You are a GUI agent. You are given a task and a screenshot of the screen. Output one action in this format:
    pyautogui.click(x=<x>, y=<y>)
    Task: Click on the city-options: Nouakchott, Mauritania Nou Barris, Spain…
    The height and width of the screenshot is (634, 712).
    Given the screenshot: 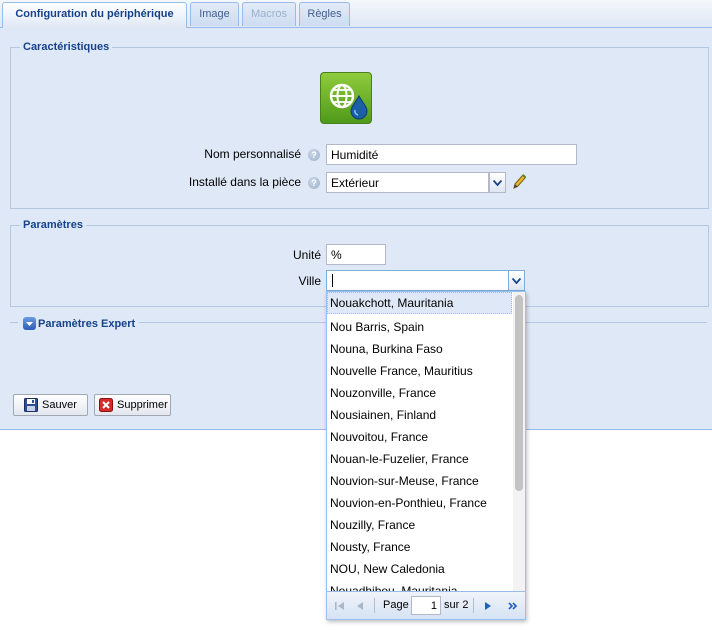 What is the action you would take?
    pyautogui.click(x=420, y=442)
    